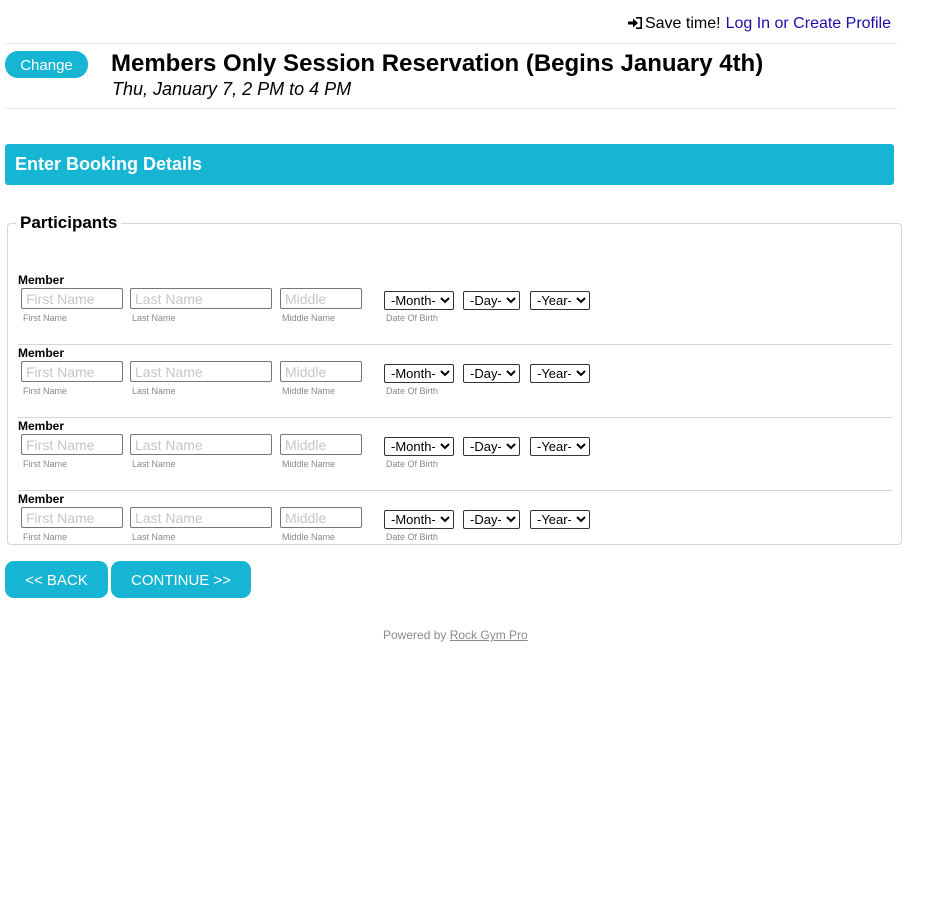 This screenshot has height=898, width=929. I want to click on booking-details-header: Enter Booking Details, so click(449, 164).